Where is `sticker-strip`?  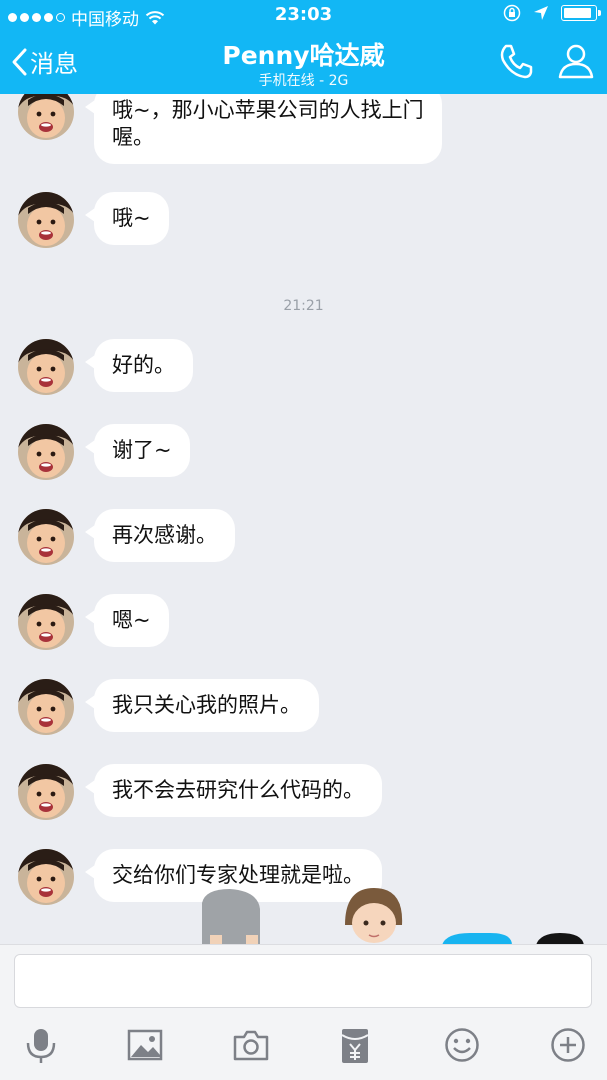
sticker-strip is located at coordinates (393, 916).